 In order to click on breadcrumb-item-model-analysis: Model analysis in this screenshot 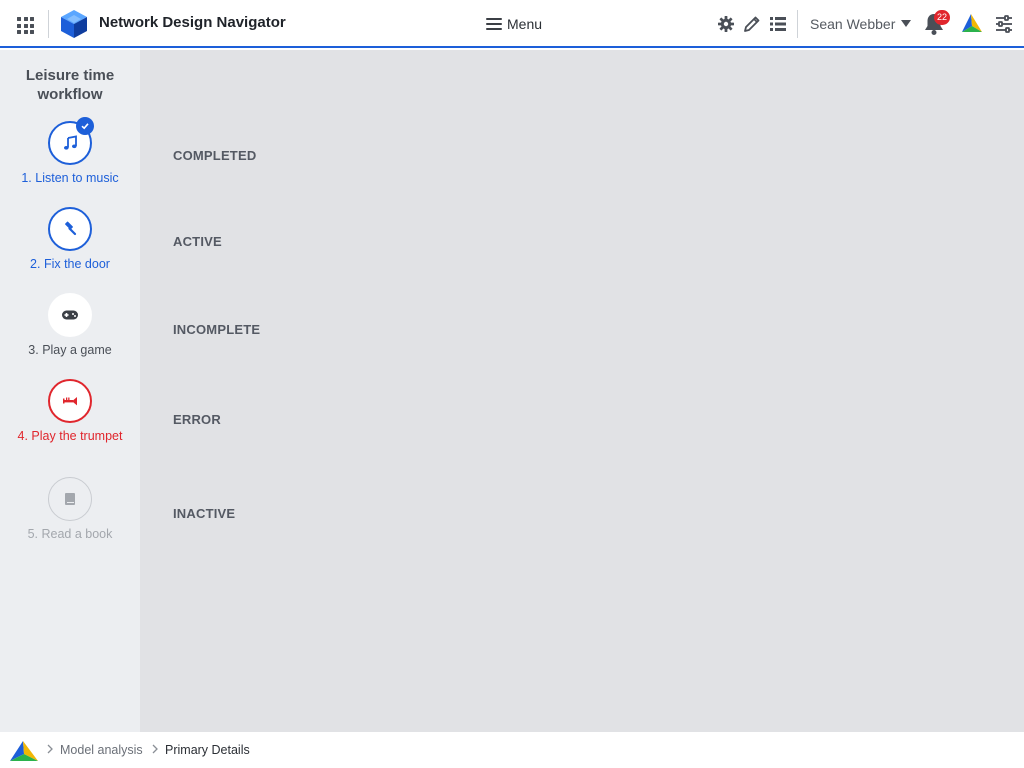, I will do `click(101, 750)`.